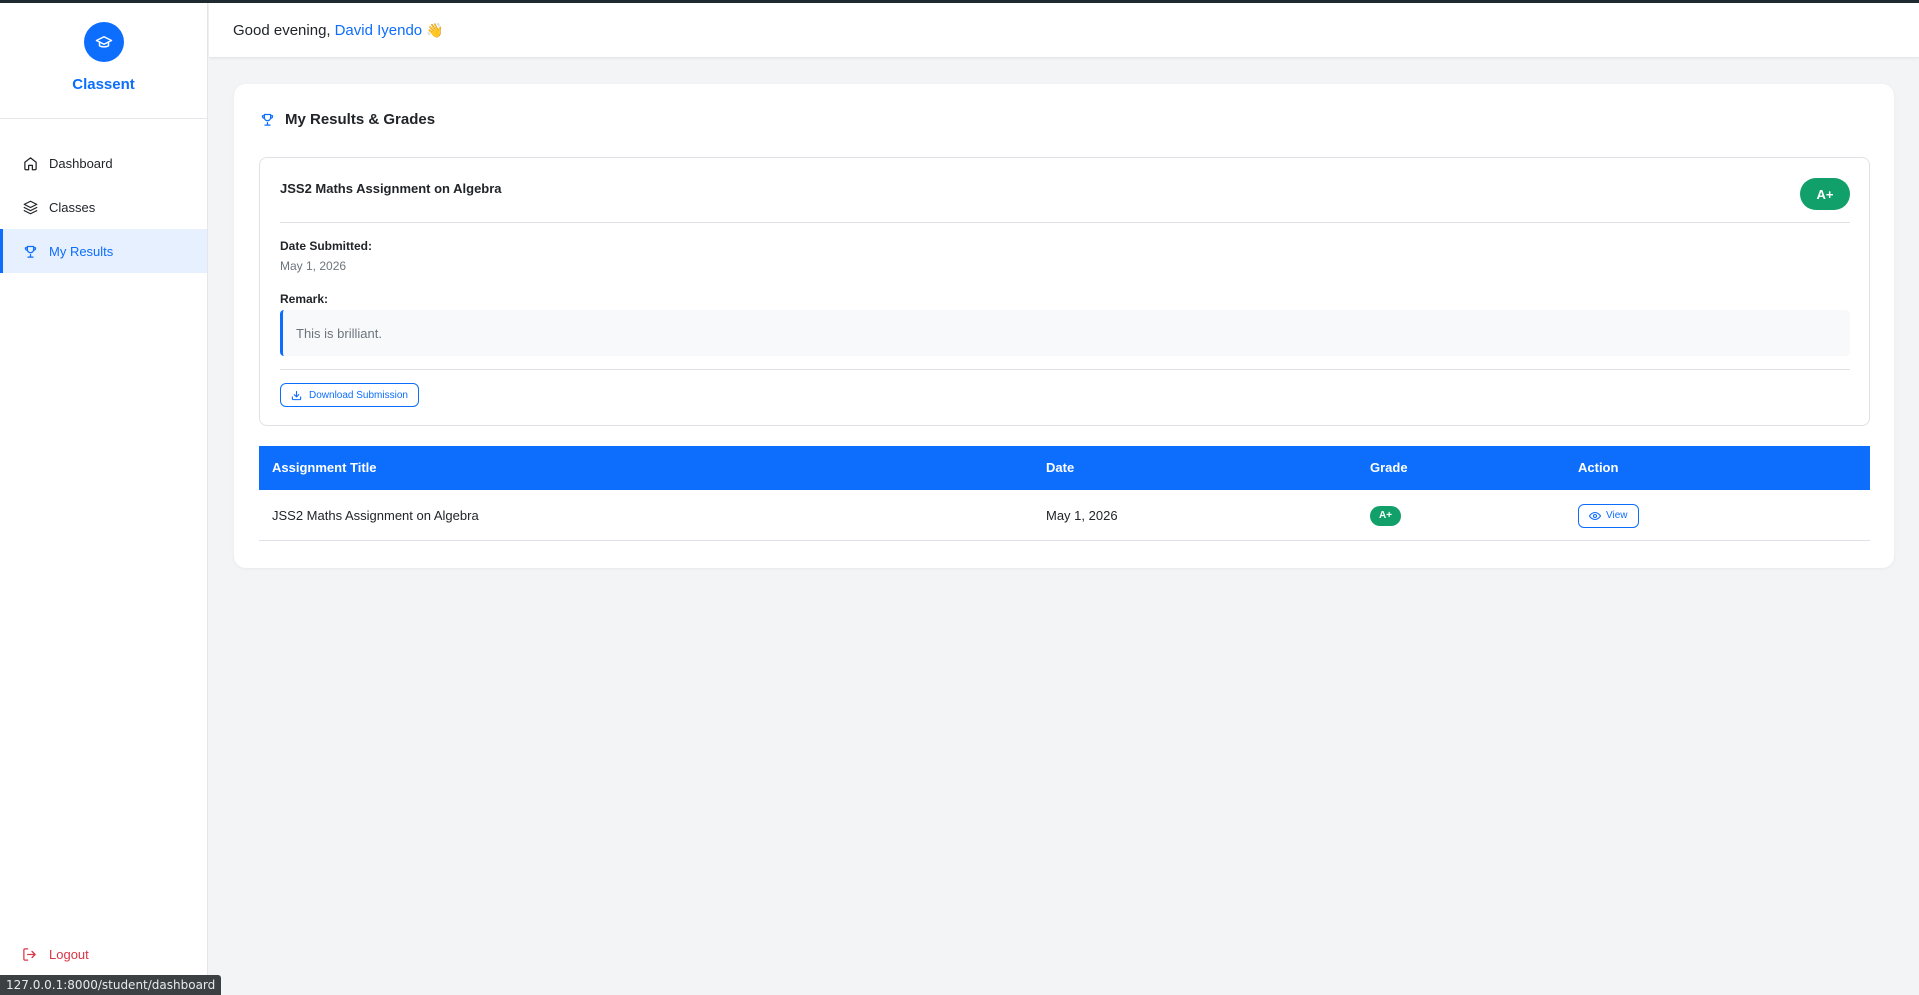 The width and height of the screenshot is (1919, 995). I want to click on sidebar-item-my-results: My Results, so click(103, 251).